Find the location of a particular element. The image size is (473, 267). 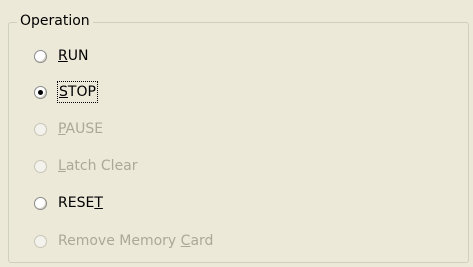

radio-option-remove-memory-card: Remove Memory Card is located at coordinates (123, 241).